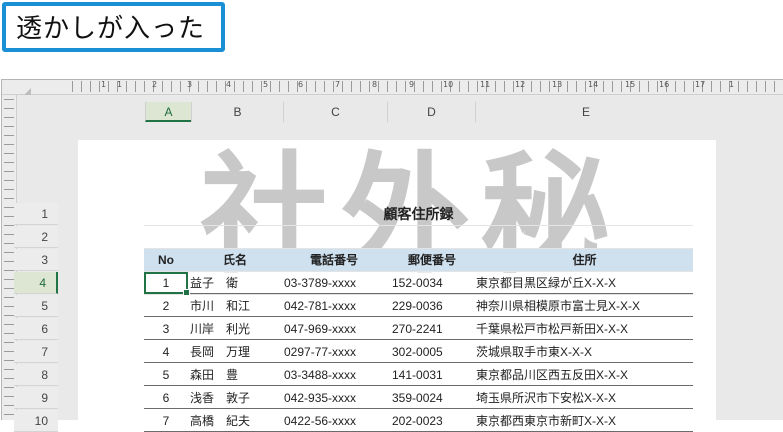 Image resolution: width=783 pixels, height=432 pixels. I want to click on column-header-c: C, so click(335, 112).